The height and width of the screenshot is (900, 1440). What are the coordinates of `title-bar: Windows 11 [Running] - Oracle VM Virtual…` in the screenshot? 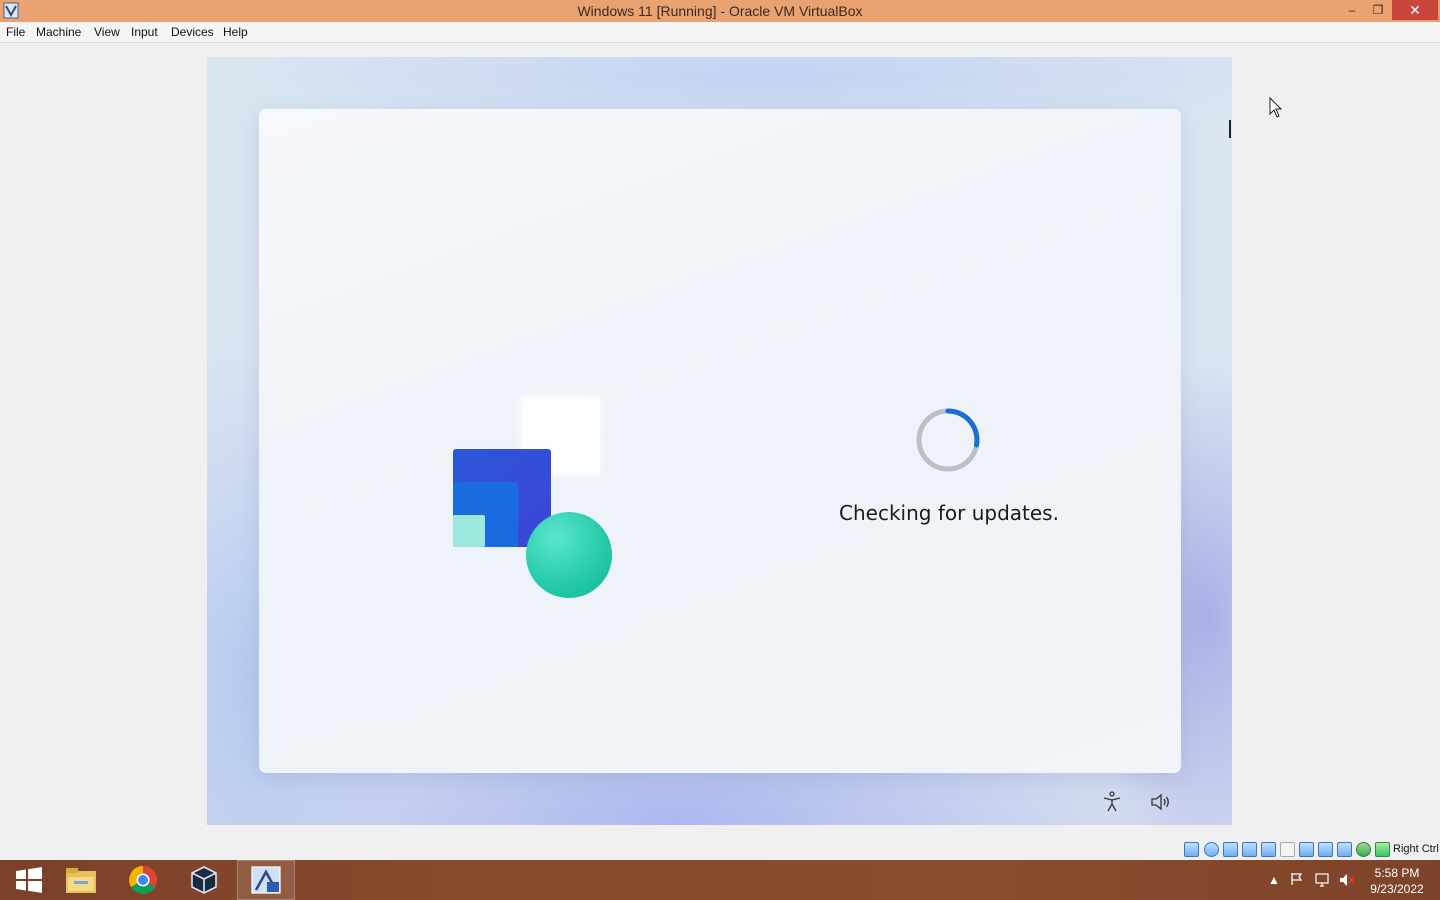 It's located at (720, 11).